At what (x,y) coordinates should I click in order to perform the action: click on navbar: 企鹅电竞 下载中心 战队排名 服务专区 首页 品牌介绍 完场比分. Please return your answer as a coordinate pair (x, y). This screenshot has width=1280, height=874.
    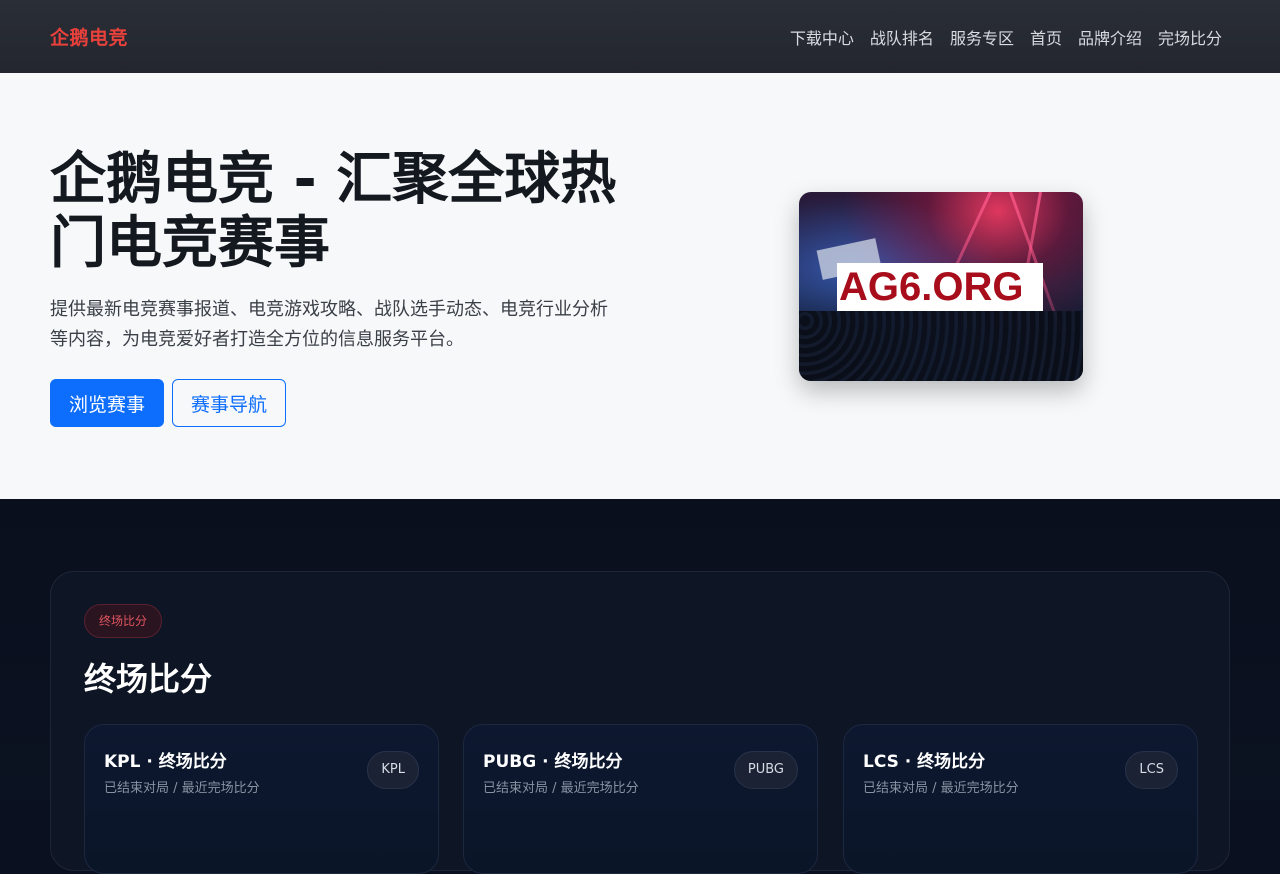
    Looking at the image, I should click on (640, 36).